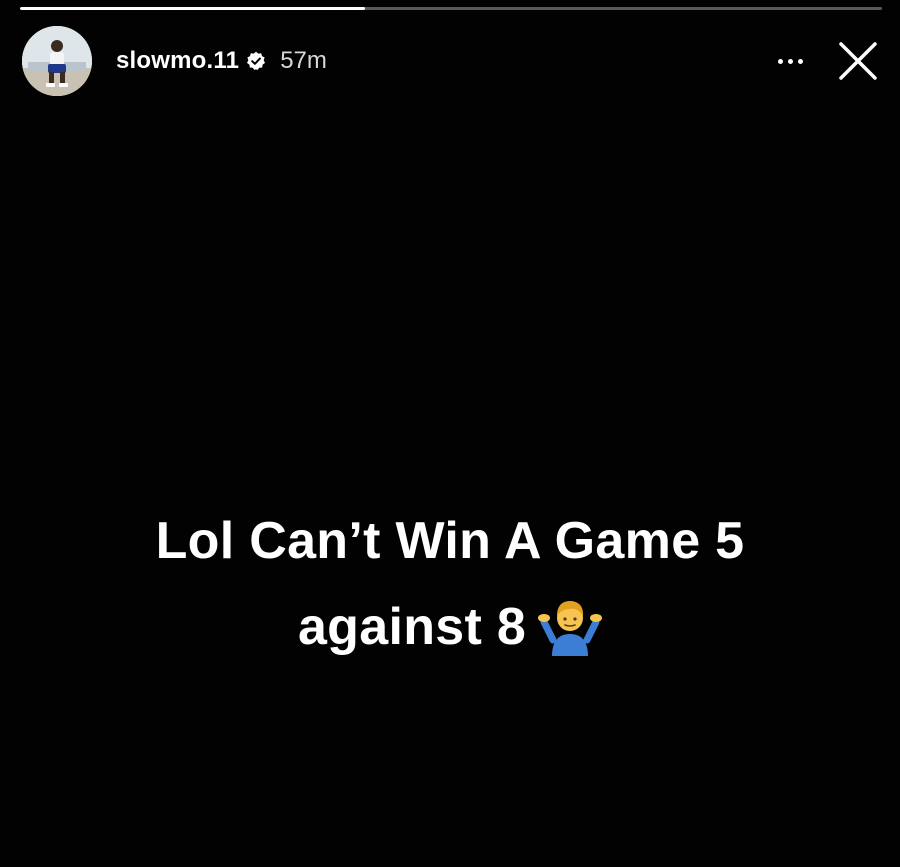 The height and width of the screenshot is (867, 900). Describe the element at coordinates (570, 628) in the screenshot. I see `person-shrugging-emoji` at that location.